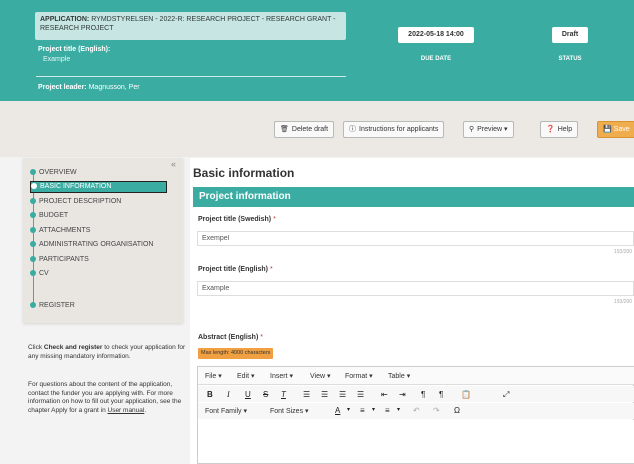 The height and width of the screenshot is (464, 634). What do you see at coordinates (304, 129) in the screenshot?
I see `delete-draft-button: 🗑 Delete draft` at bounding box center [304, 129].